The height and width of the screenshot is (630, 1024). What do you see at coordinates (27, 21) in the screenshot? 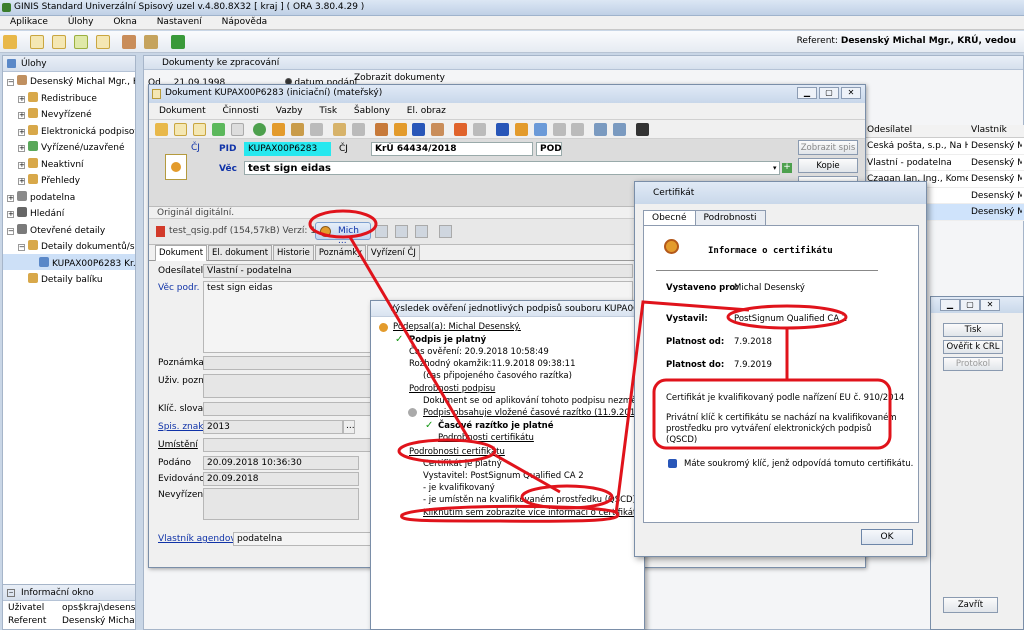
I see `menu-aplikace: Aplikace` at bounding box center [27, 21].